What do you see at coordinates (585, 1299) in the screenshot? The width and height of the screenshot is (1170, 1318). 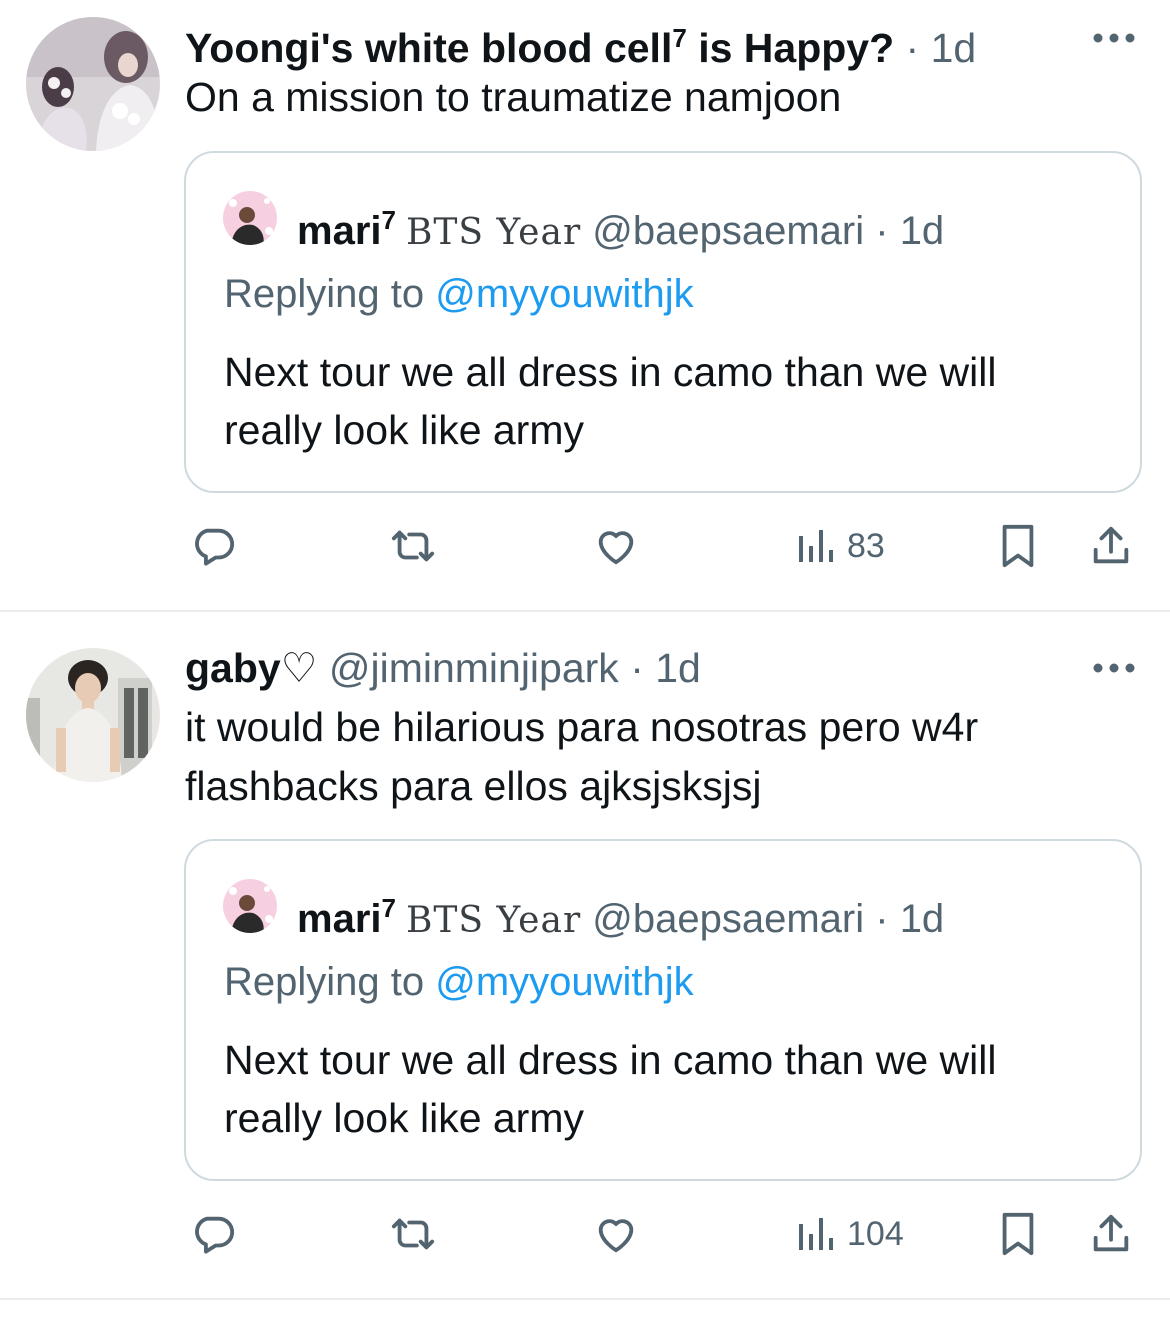 I see `tweet-divider` at bounding box center [585, 1299].